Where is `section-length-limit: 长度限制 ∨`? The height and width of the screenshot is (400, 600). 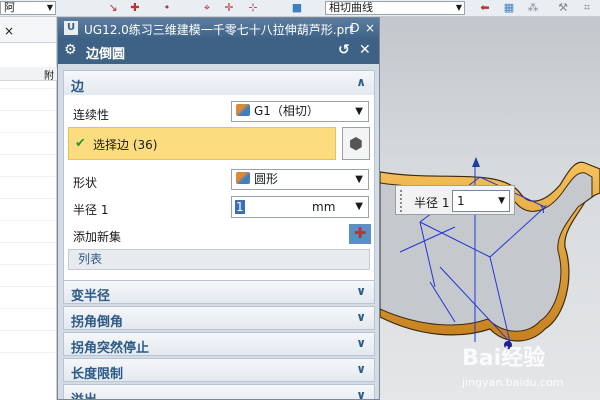 section-length-limit: 长度限制 ∨ is located at coordinates (219, 370).